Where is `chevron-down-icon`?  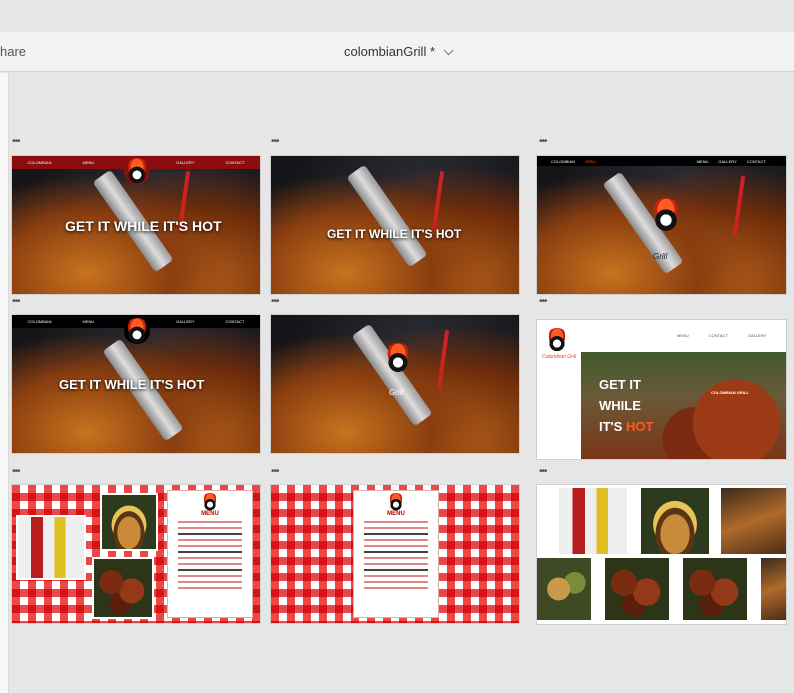 chevron-down-icon is located at coordinates (448, 50).